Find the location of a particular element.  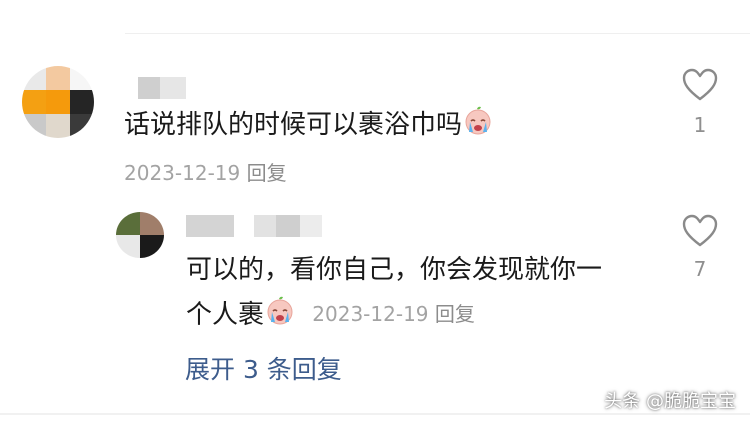

watermark: 头条 @脆脆宝宝 is located at coordinates (670, 401).